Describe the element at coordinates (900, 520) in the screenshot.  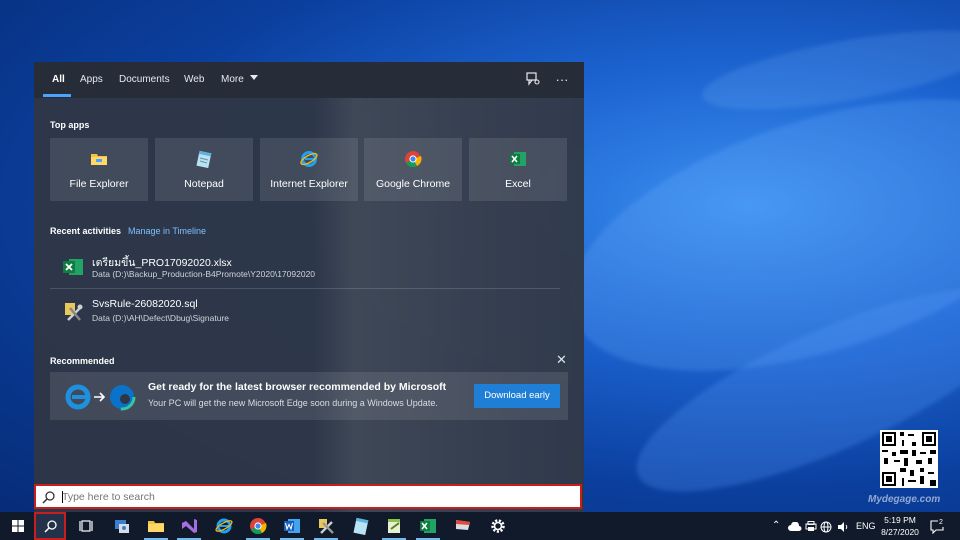
I see `clock-time: 5:19 PM` at that location.